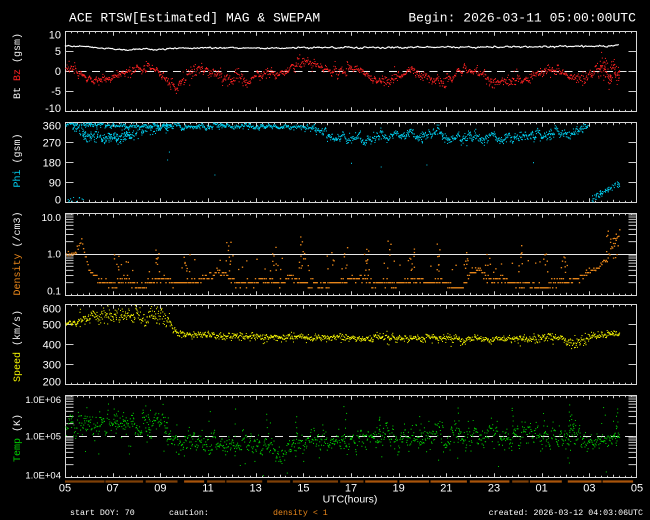  I want to click on svg-text: 11, so click(207, 489).